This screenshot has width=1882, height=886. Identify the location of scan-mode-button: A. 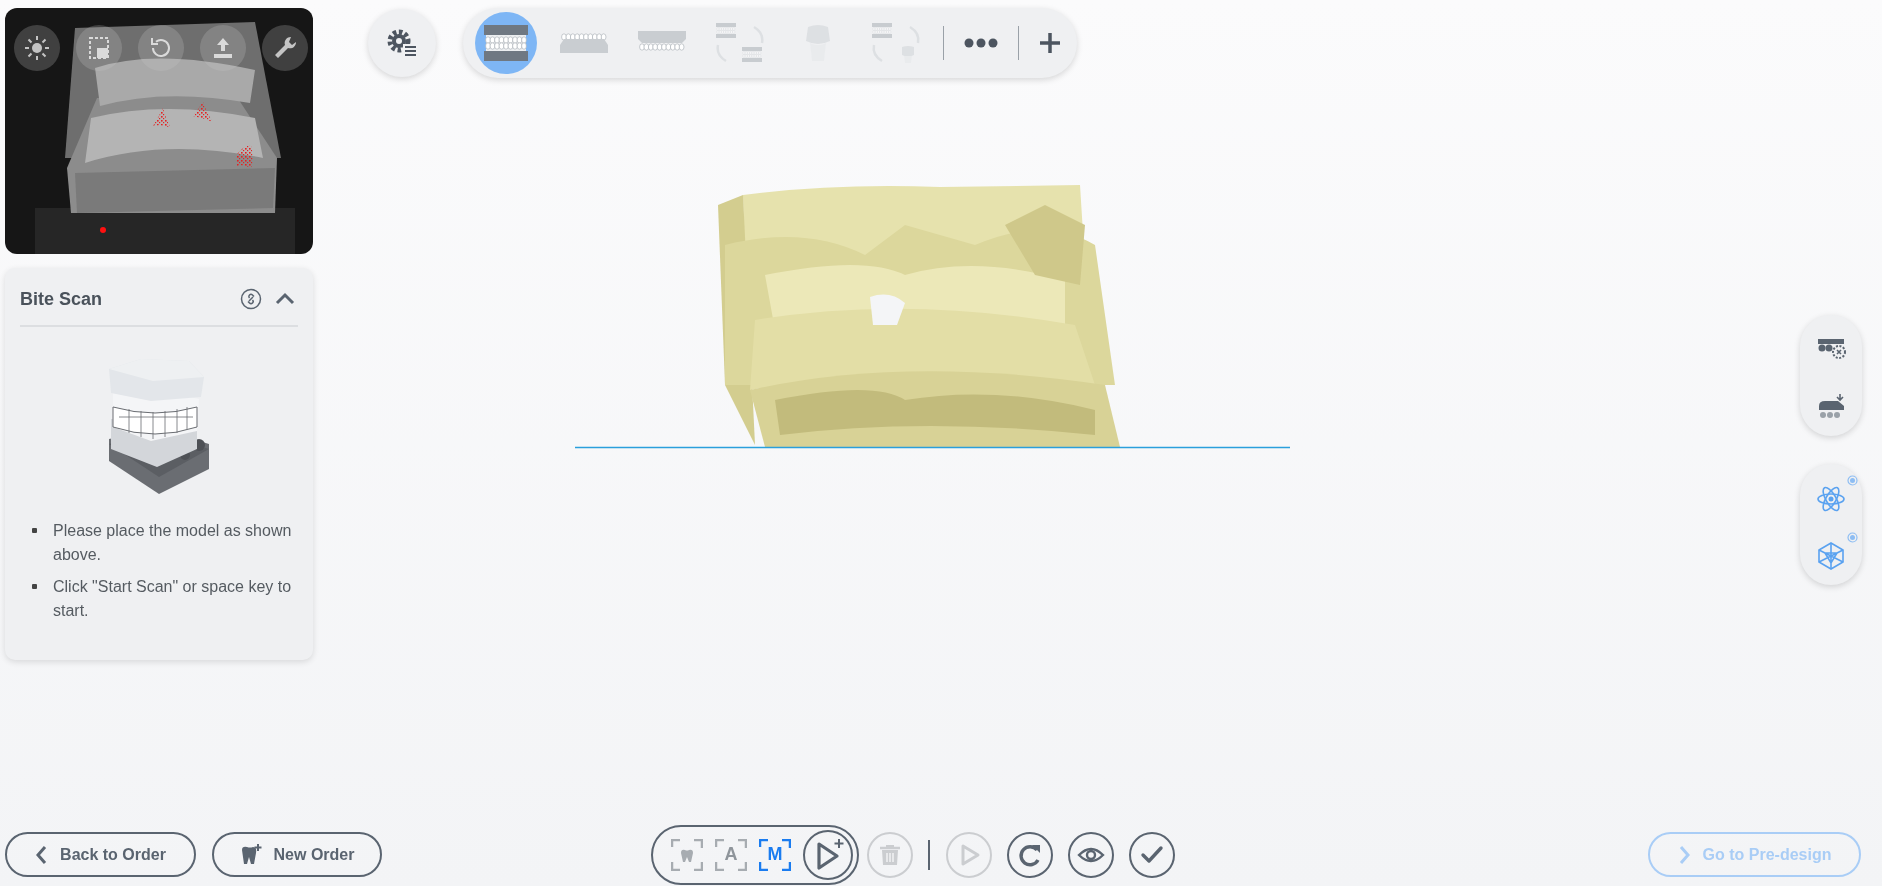
(731, 854).